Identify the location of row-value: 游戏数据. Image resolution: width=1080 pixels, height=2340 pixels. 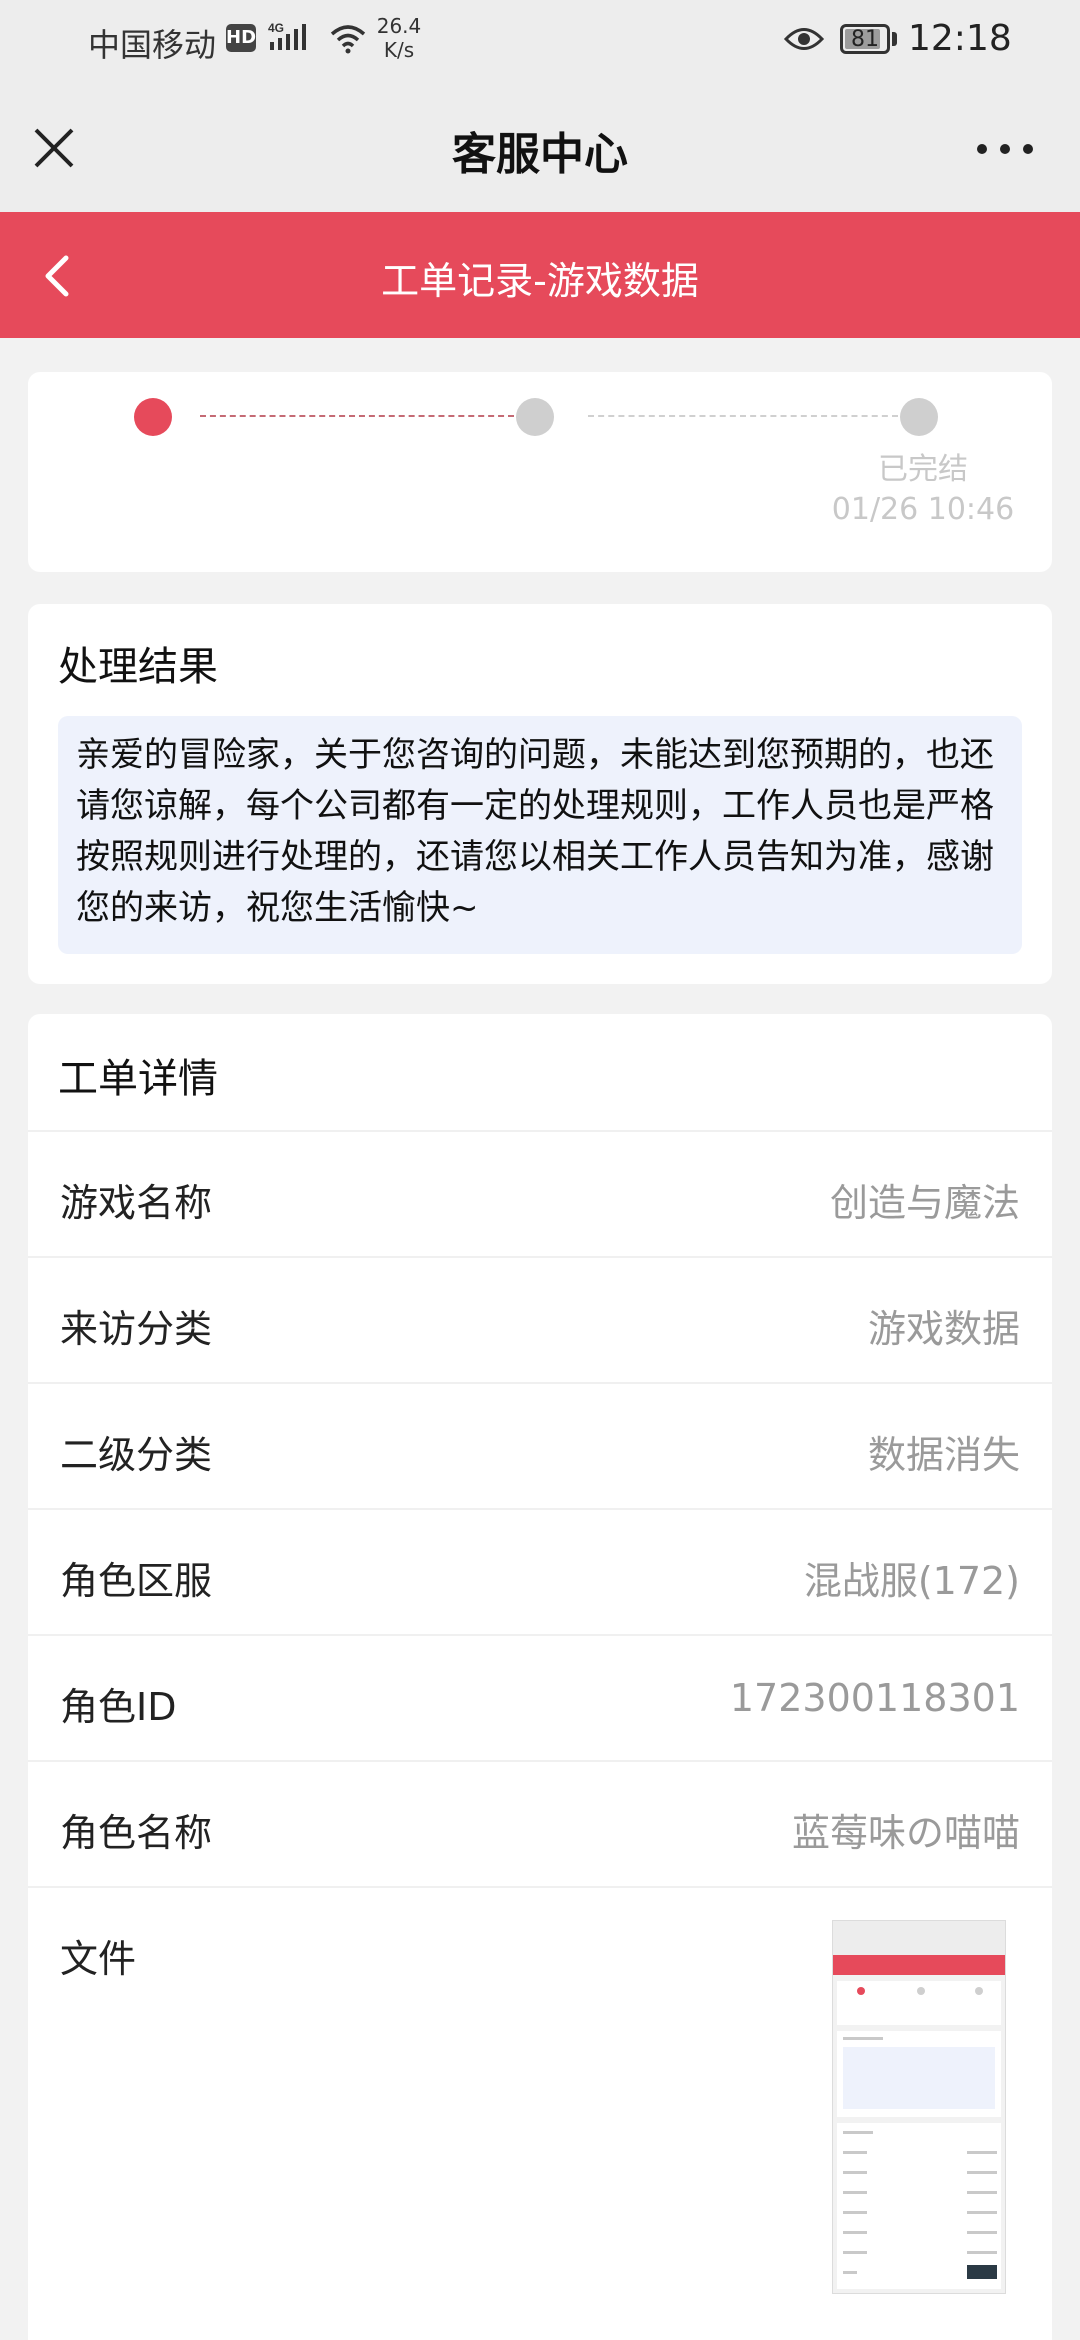
(943, 1329).